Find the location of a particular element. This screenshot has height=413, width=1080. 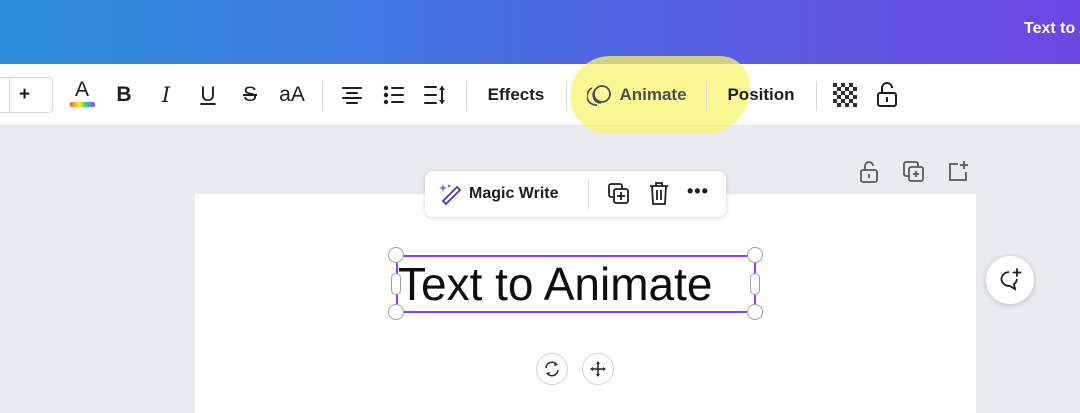

unlock-icon is located at coordinates (887, 94).